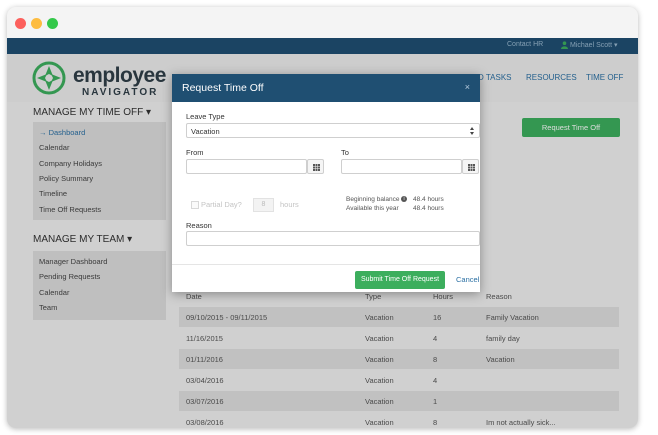 The height and width of the screenshot is (435, 658). Describe the element at coordinates (345, 152) in the screenshot. I see `to-label: To` at that location.